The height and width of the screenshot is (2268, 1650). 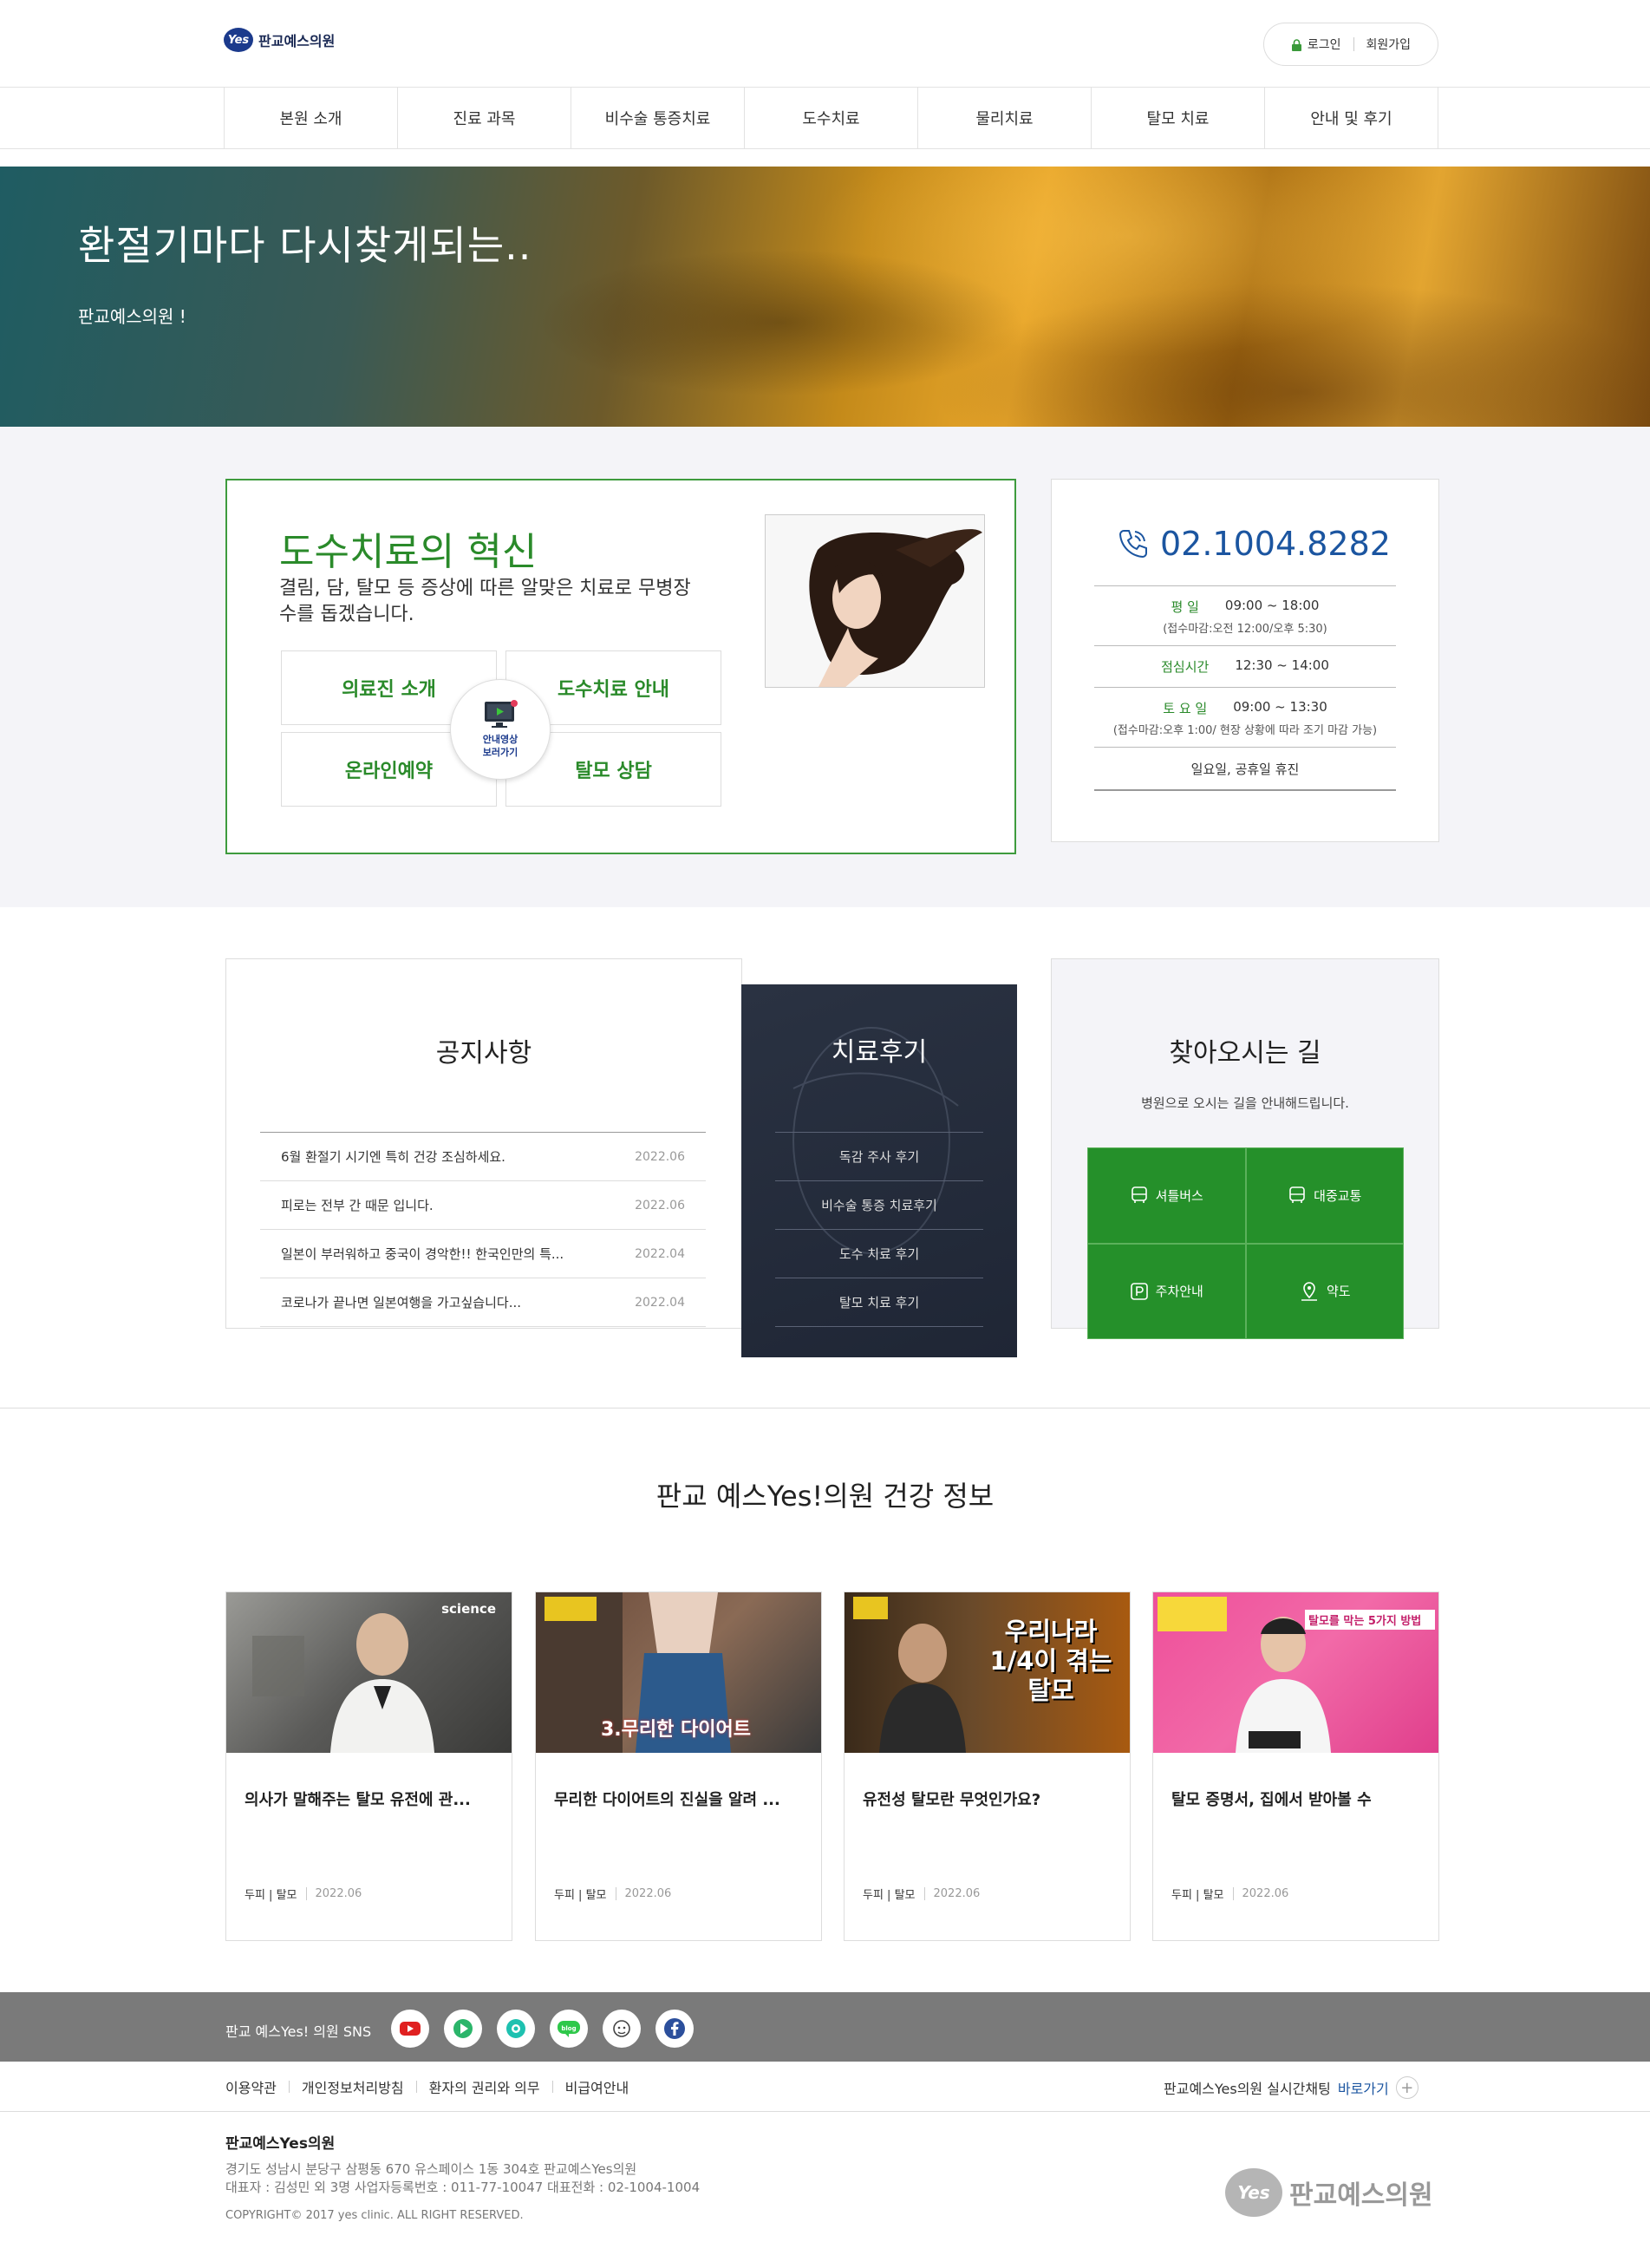 I want to click on phone-icon, so click(x=1132, y=544).